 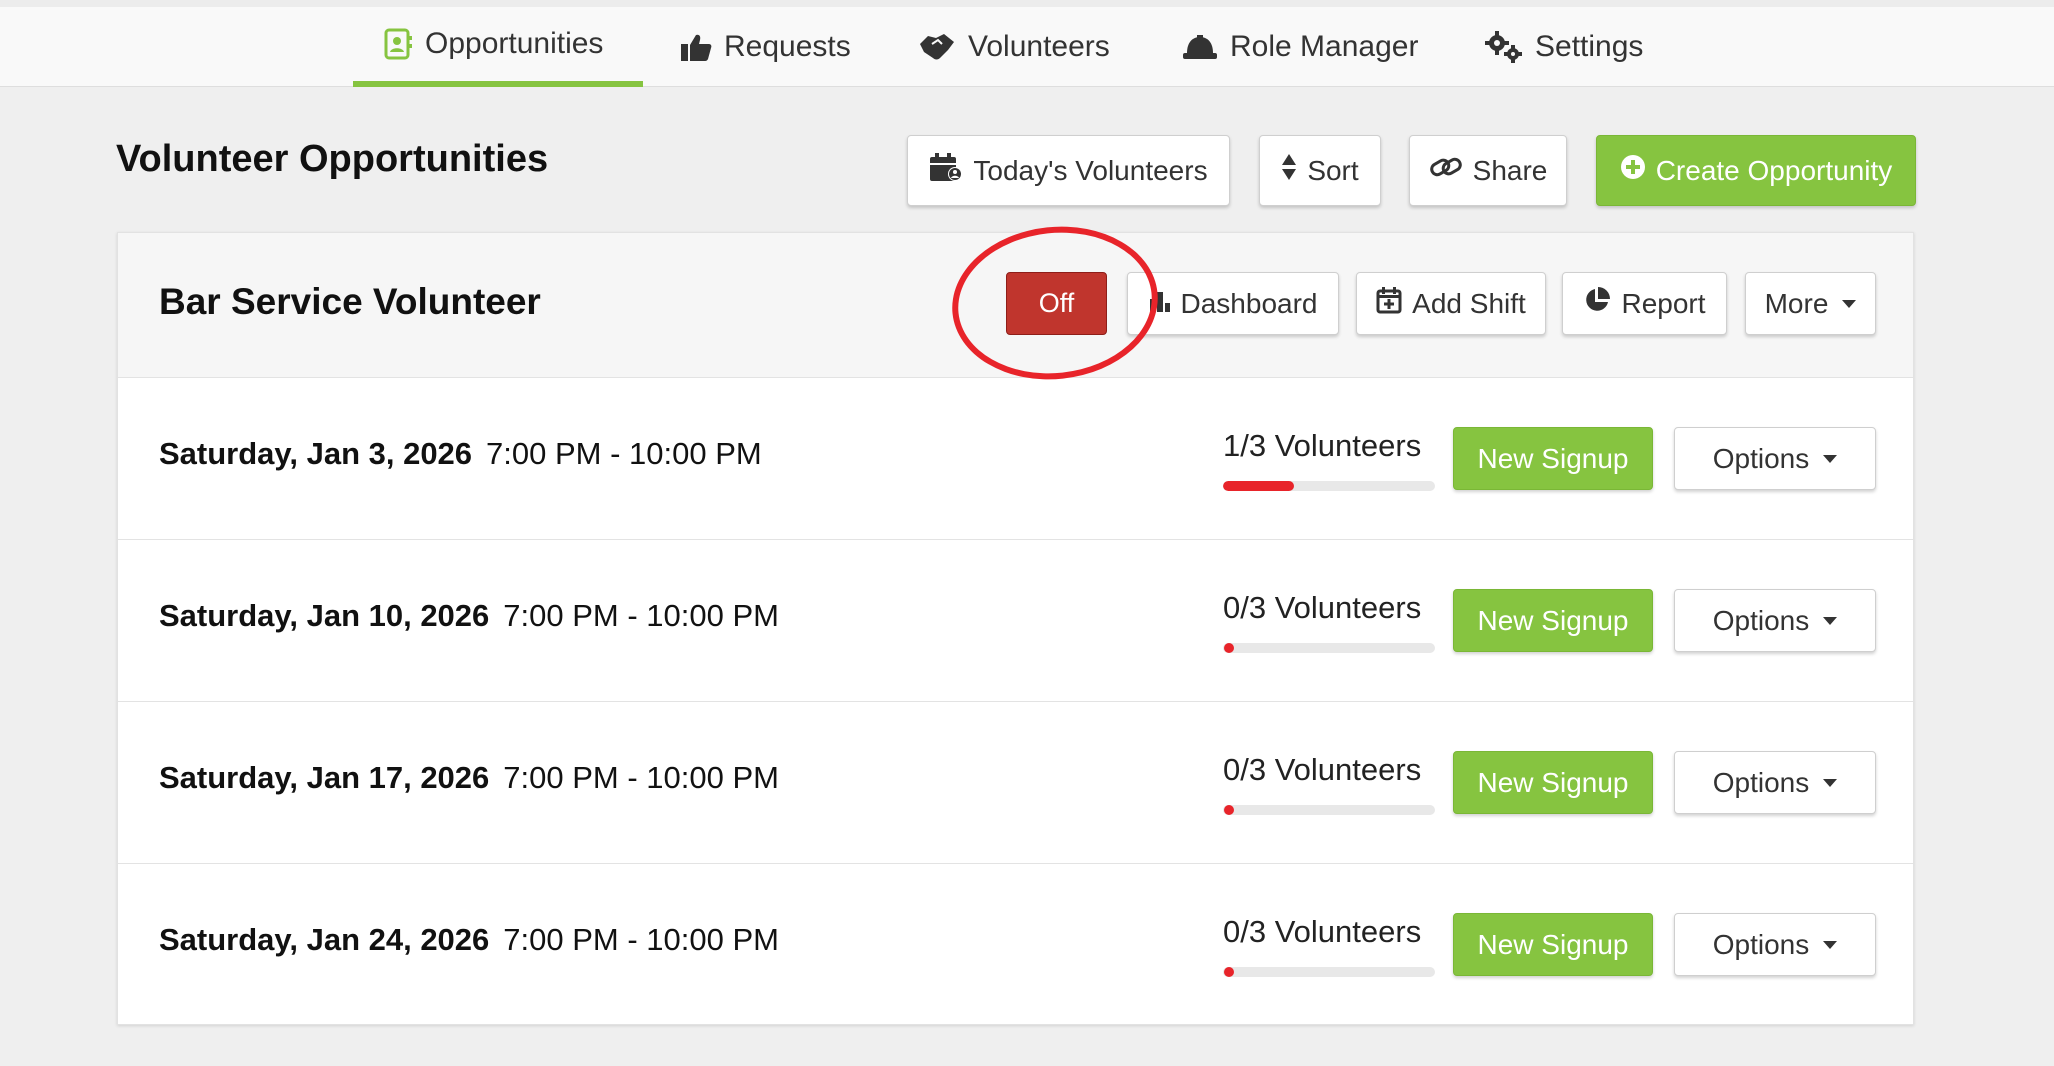 I want to click on tab-volunteers-label: Volunteers, so click(x=1039, y=46).